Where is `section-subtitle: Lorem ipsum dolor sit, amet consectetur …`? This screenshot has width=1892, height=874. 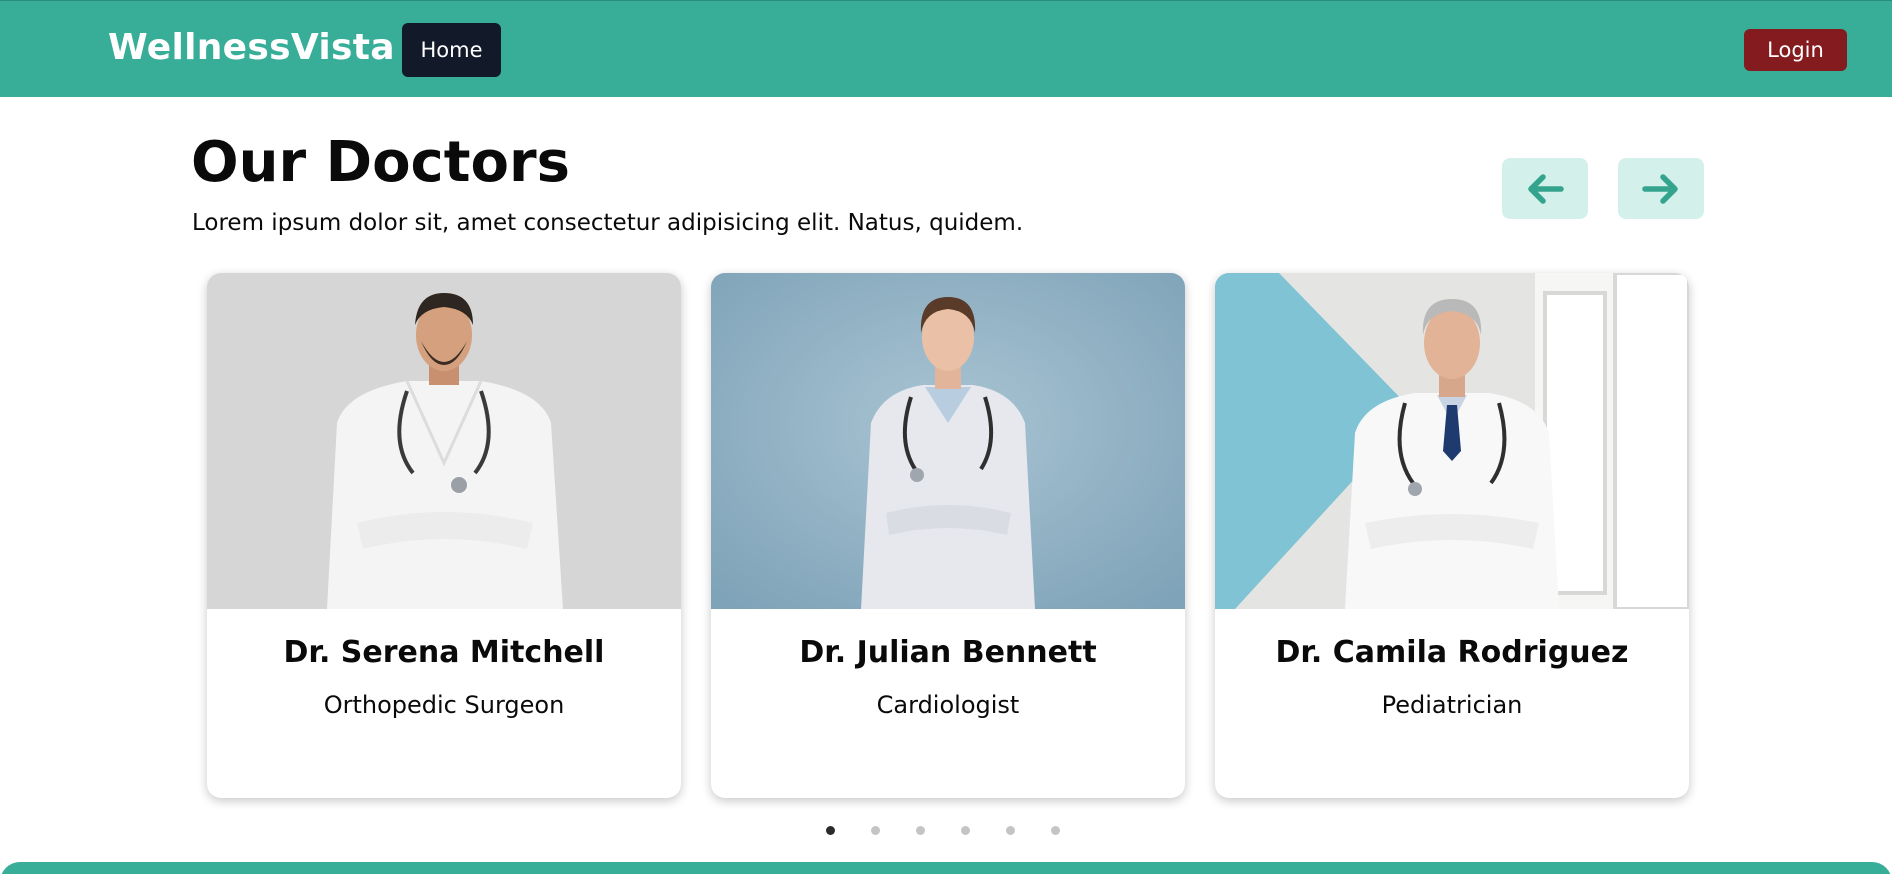 section-subtitle: Lorem ipsum dolor sit, amet consectetur … is located at coordinates (608, 223).